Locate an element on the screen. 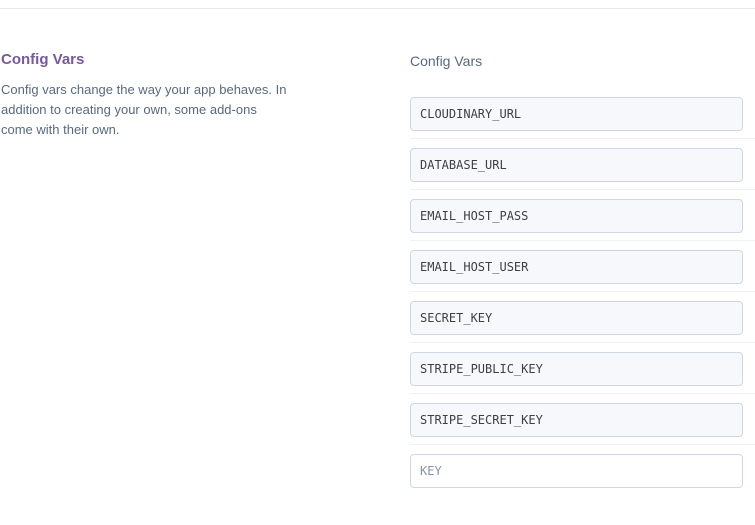 Image resolution: width=755 pixels, height=525 pixels. new-key-input: KEY is located at coordinates (576, 471).